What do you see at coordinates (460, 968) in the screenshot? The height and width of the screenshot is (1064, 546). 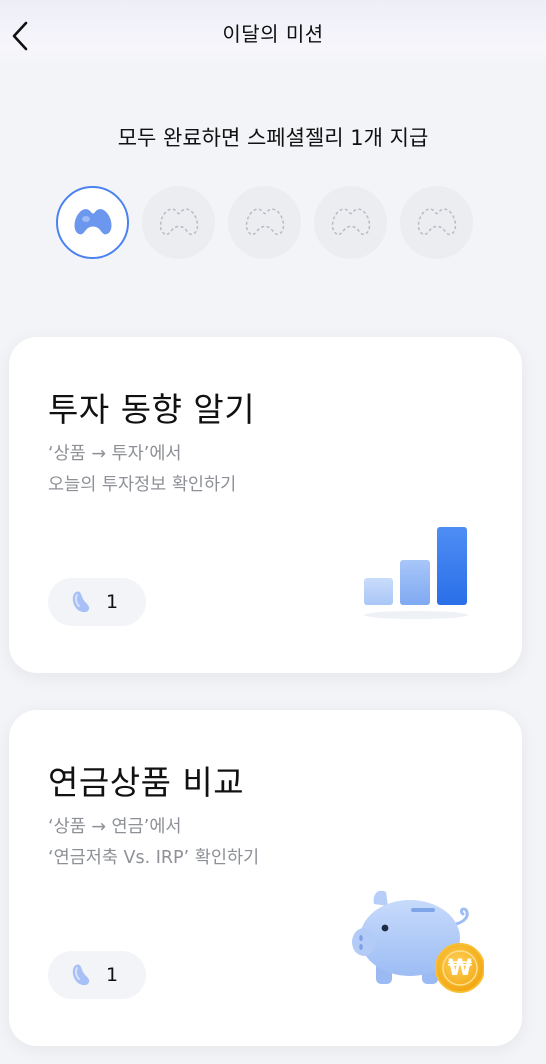 I see `coin-symbol: ₩` at bounding box center [460, 968].